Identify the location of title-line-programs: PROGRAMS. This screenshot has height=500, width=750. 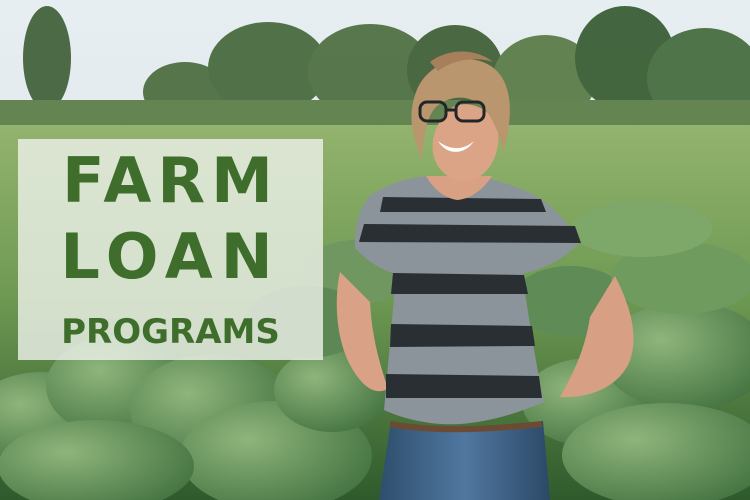
(170, 332).